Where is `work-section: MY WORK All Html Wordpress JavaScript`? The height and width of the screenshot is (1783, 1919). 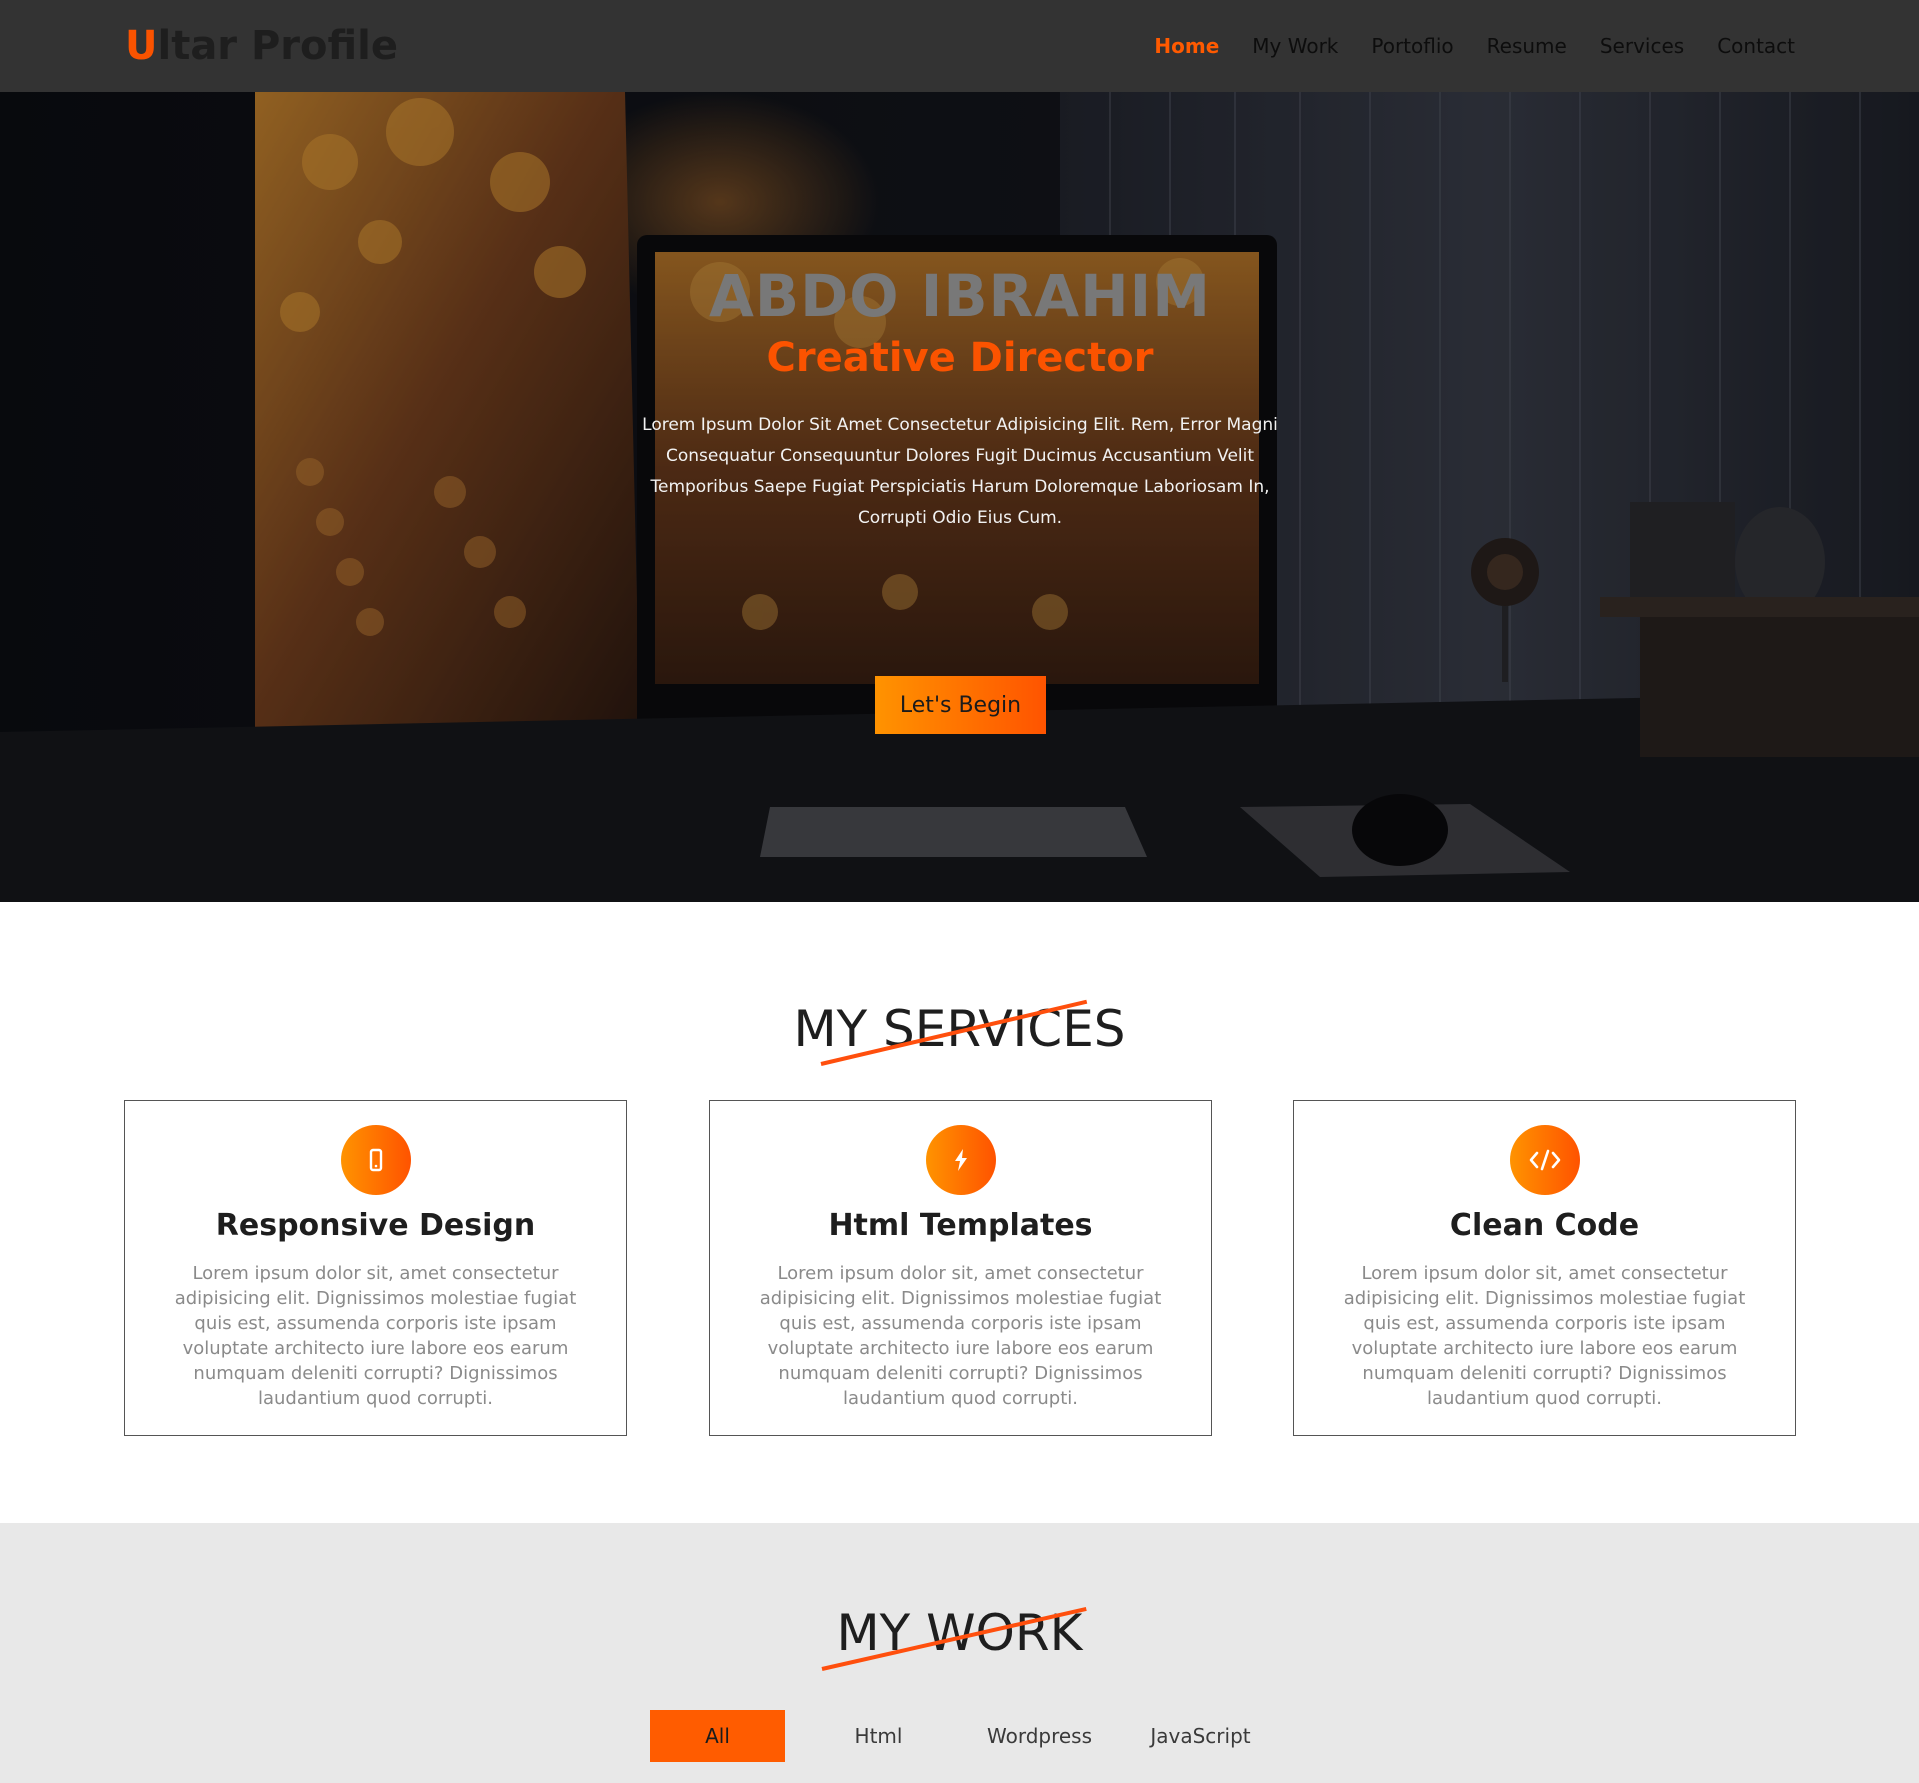
work-section: MY WORK All Html Wordpress JavaScript is located at coordinates (959, 1653).